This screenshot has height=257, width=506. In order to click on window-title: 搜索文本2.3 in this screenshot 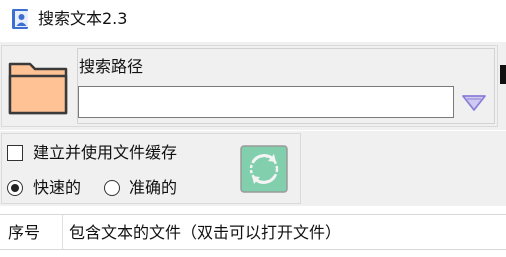, I will do `click(83, 18)`.